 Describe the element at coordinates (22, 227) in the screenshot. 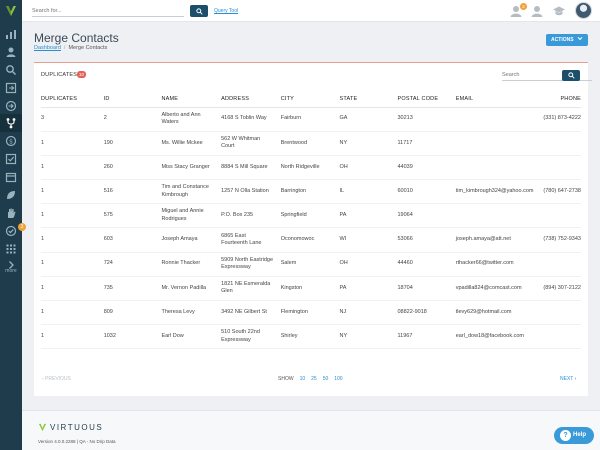

I see `sidebar-badge: 3` at that location.